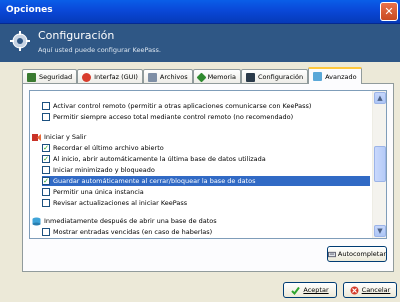 This screenshot has width=400, height=302. I want to click on files-icon, so click(152, 77).